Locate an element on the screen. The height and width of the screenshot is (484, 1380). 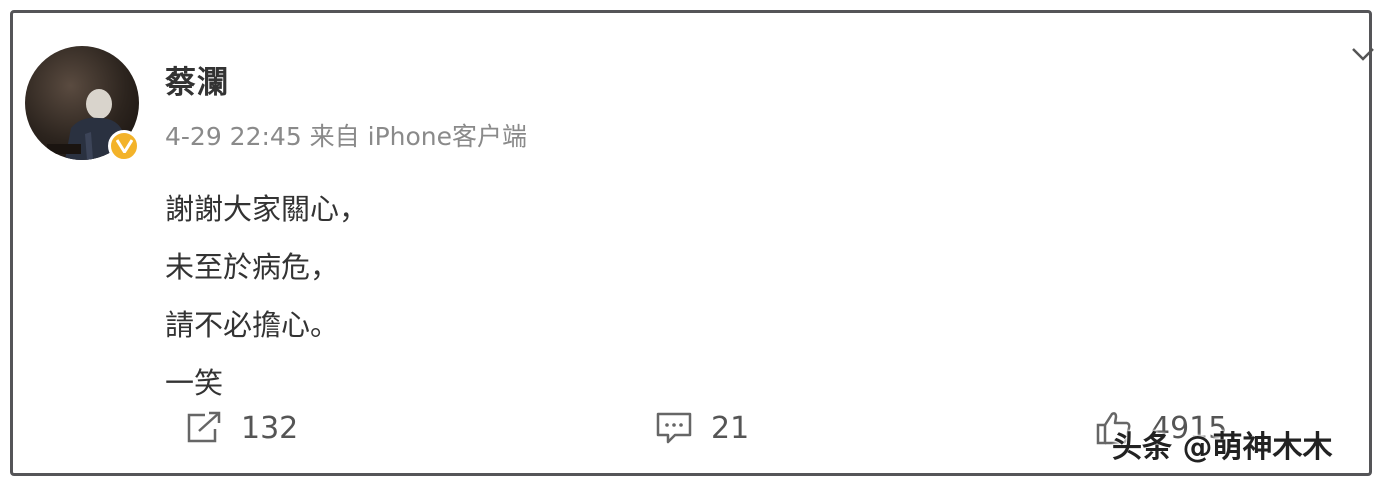
repost-icon is located at coordinates (204, 428).